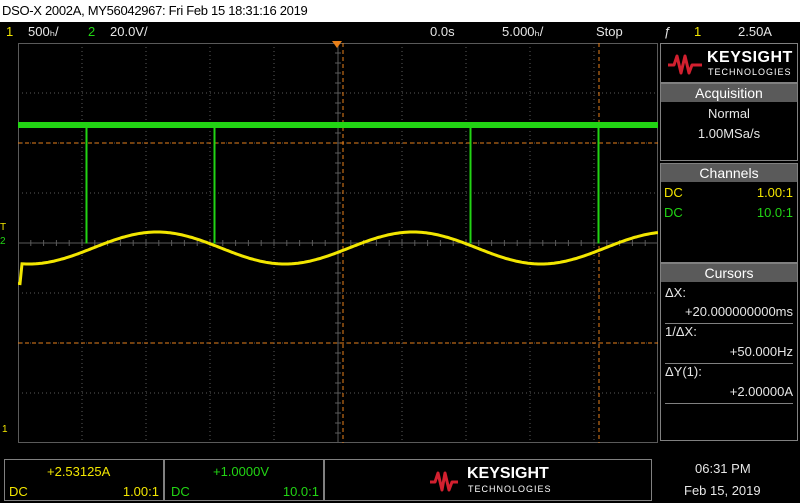 The height and width of the screenshot is (503, 800). What do you see at coordinates (774, 192) in the screenshot?
I see `ch1-probe: 1.00:1` at bounding box center [774, 192].